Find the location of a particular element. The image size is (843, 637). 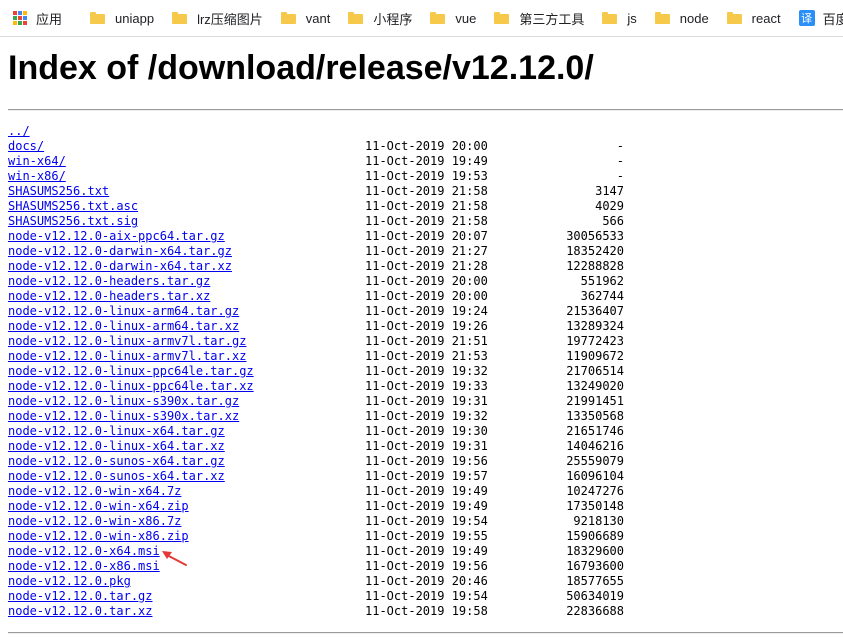

file-link: SHASUMS256.txt.asc is located at coordinates (73, 206).